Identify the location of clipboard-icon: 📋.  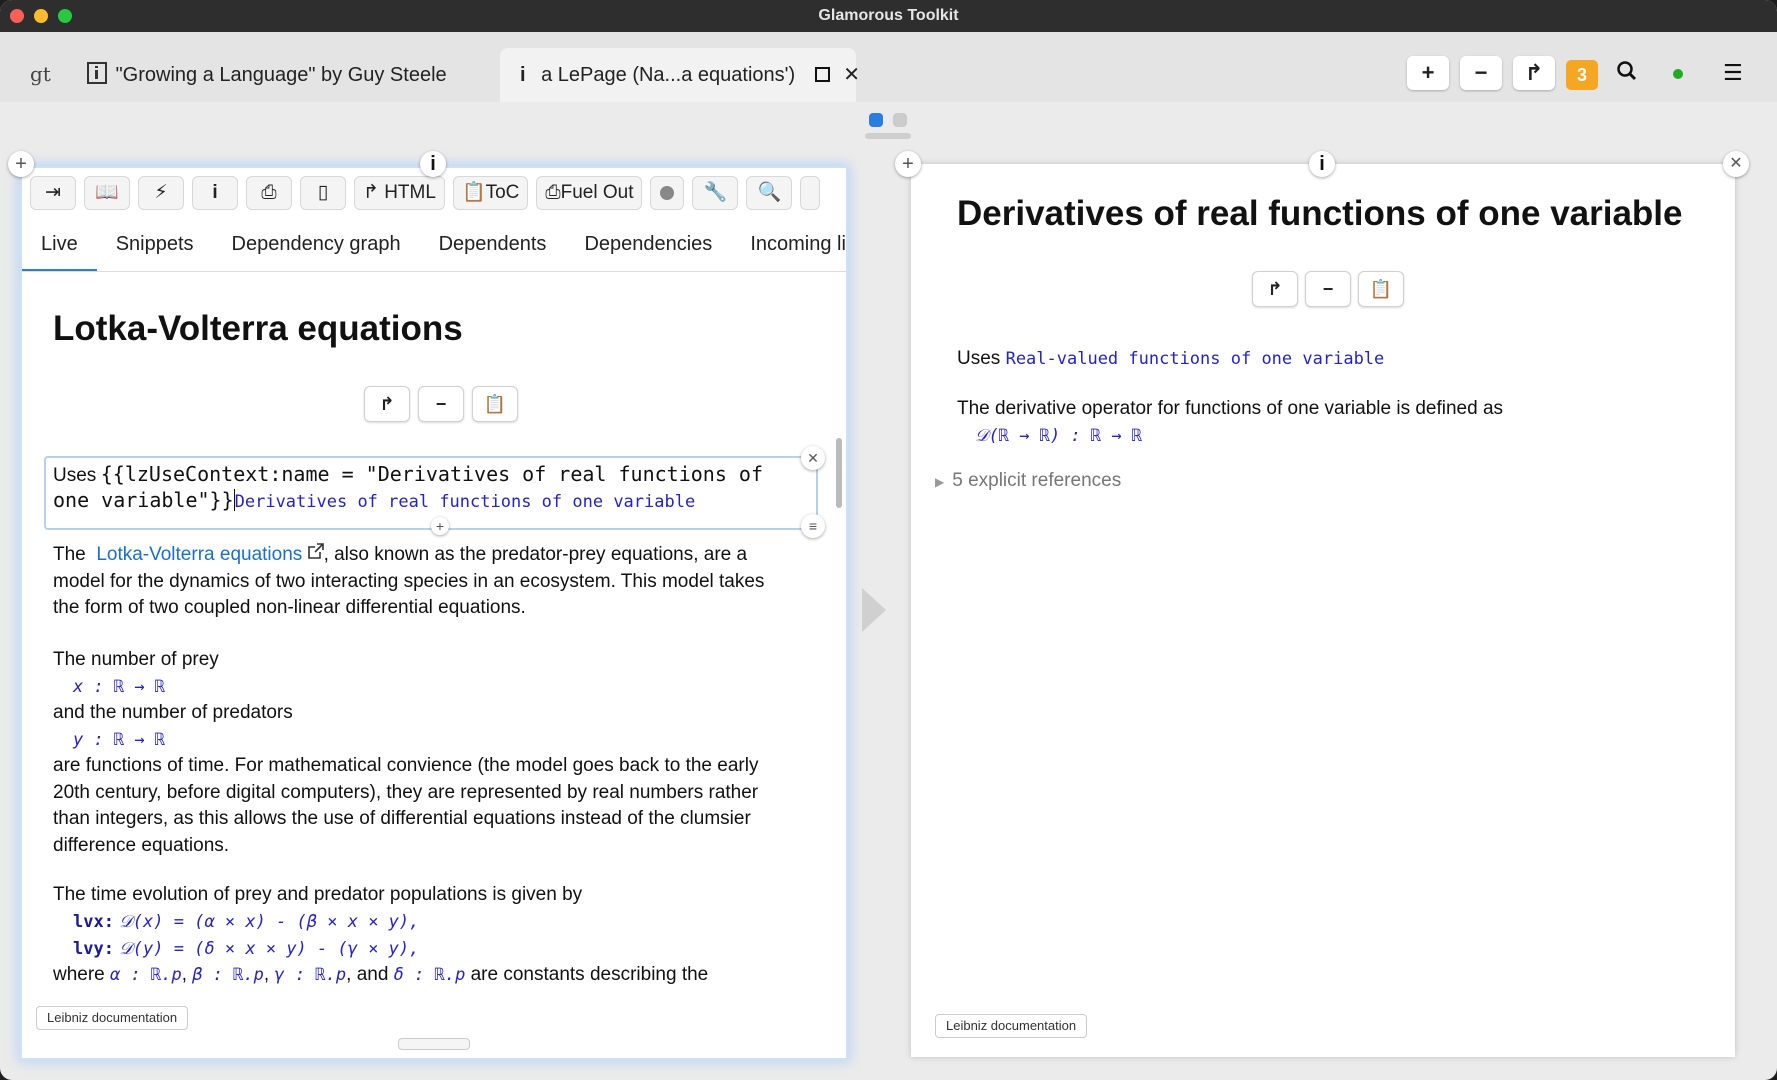
(473, 192).